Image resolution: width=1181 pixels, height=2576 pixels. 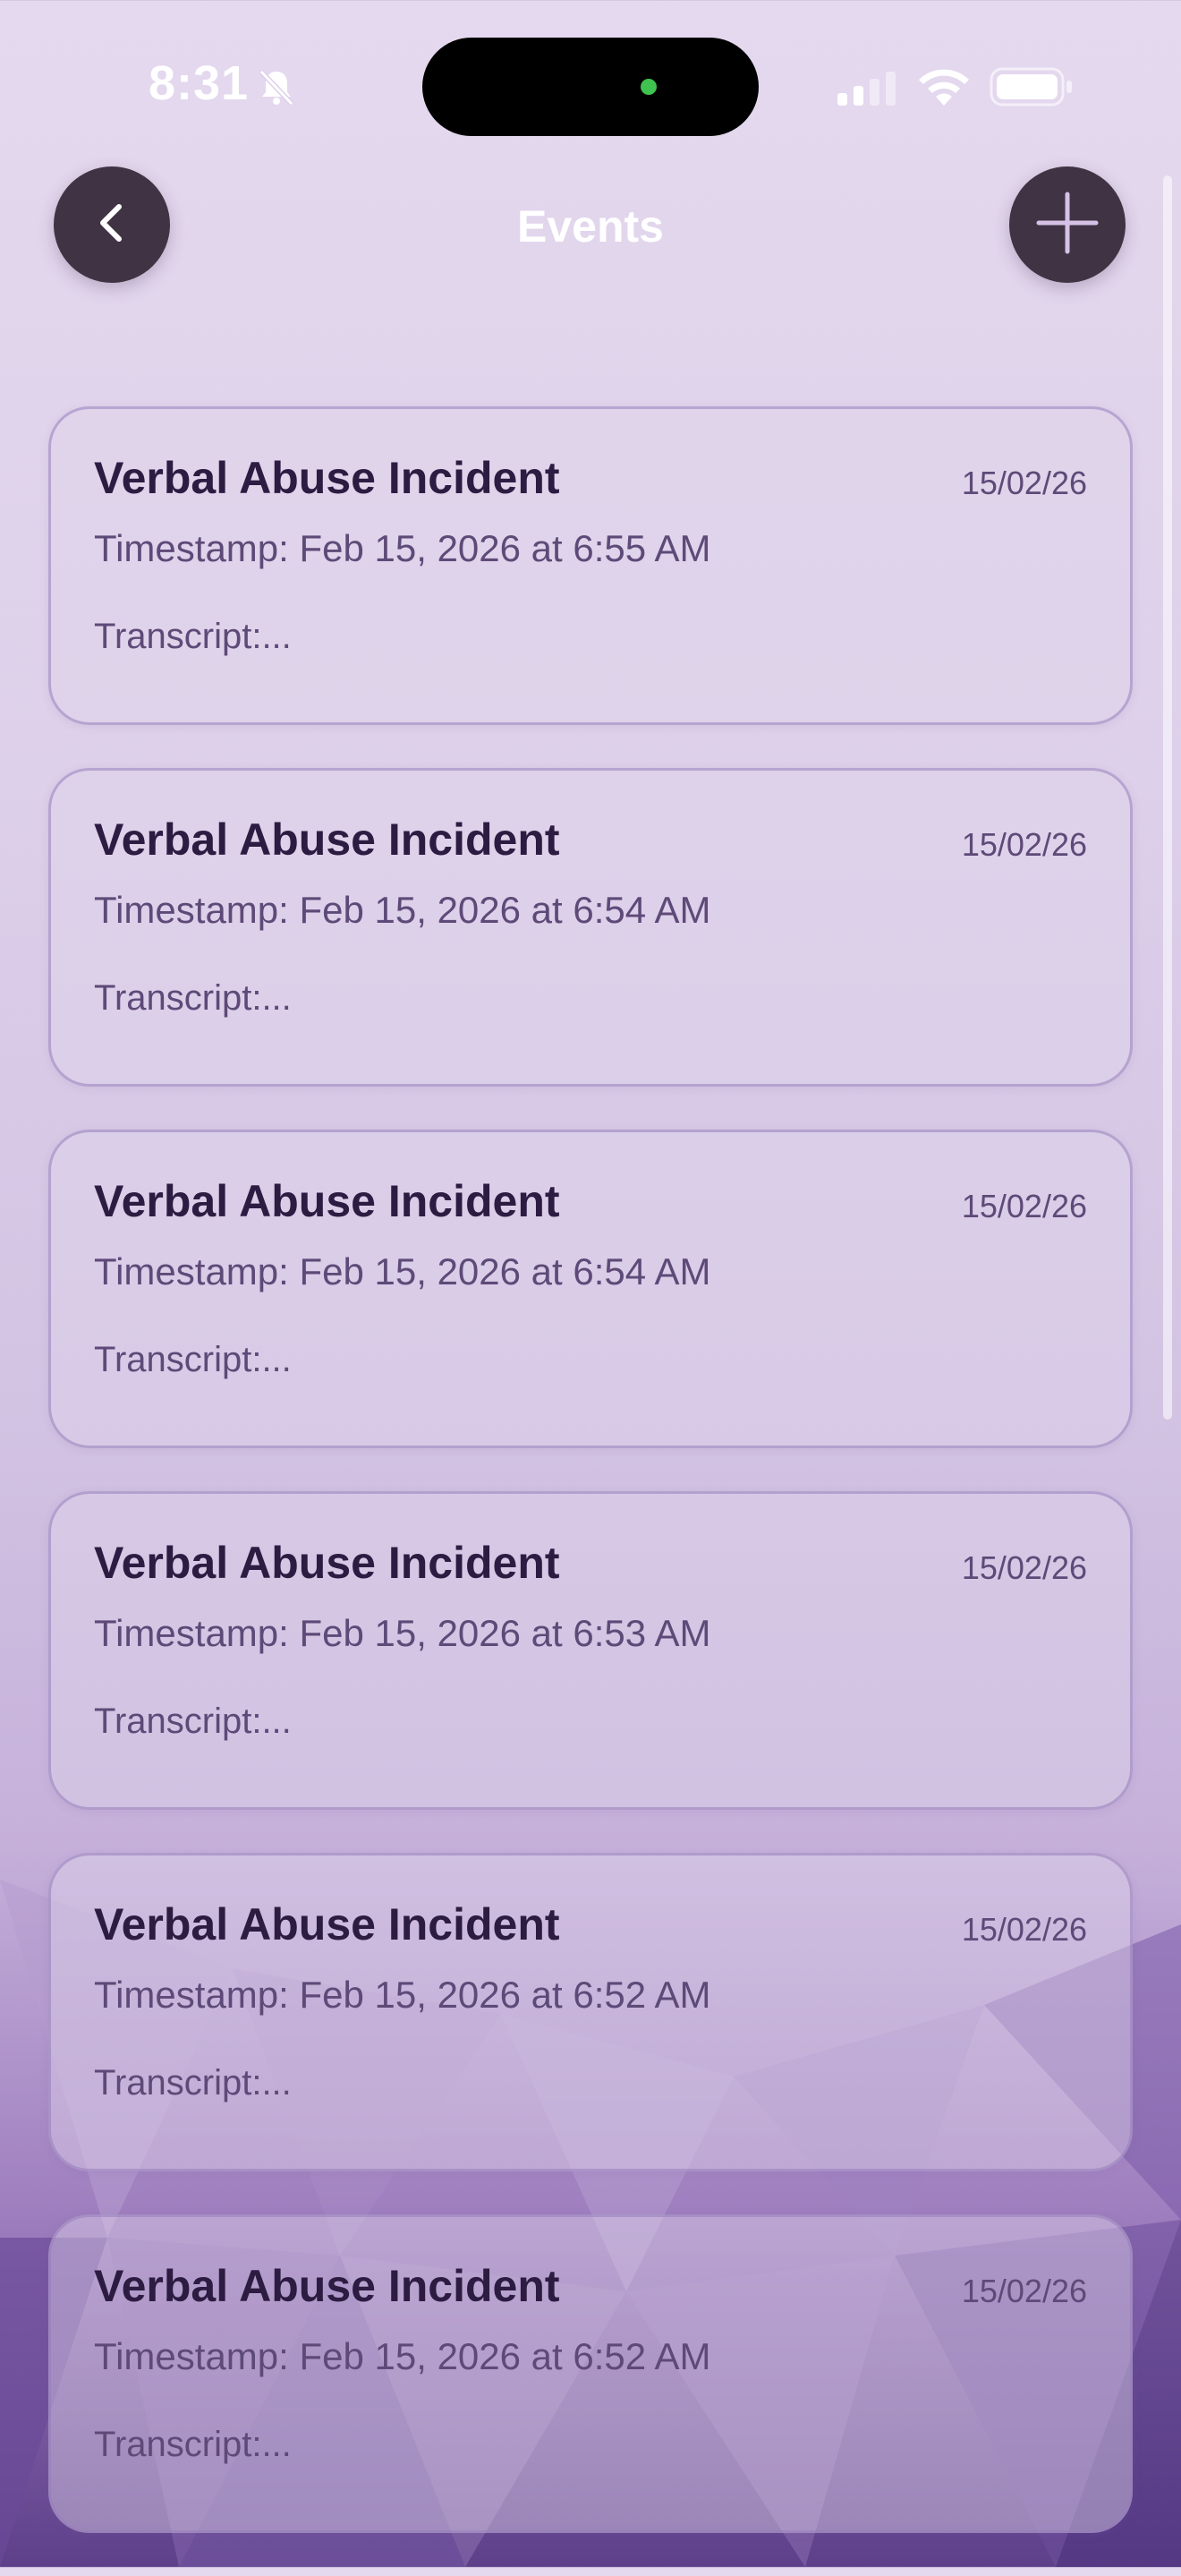 I want to click on bell-slash-icon, so click(x=276, y=86).